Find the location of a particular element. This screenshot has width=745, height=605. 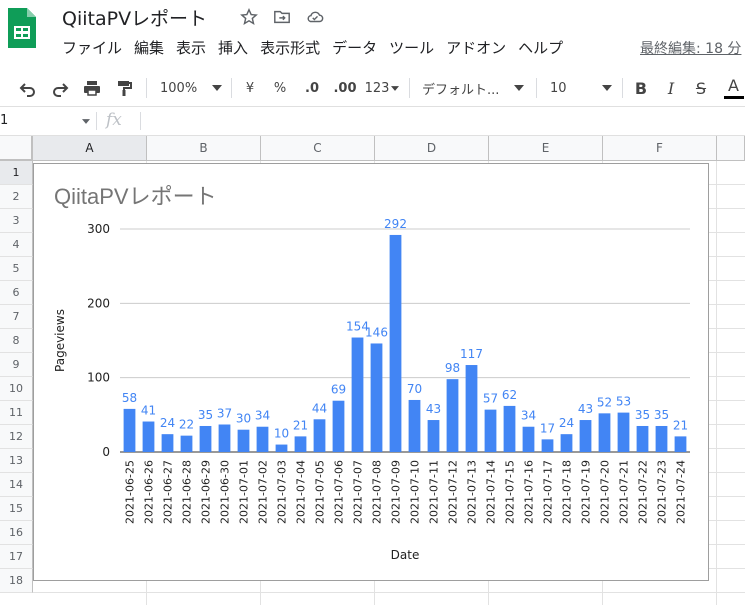

formula-input is located at coordinates (446, 121).